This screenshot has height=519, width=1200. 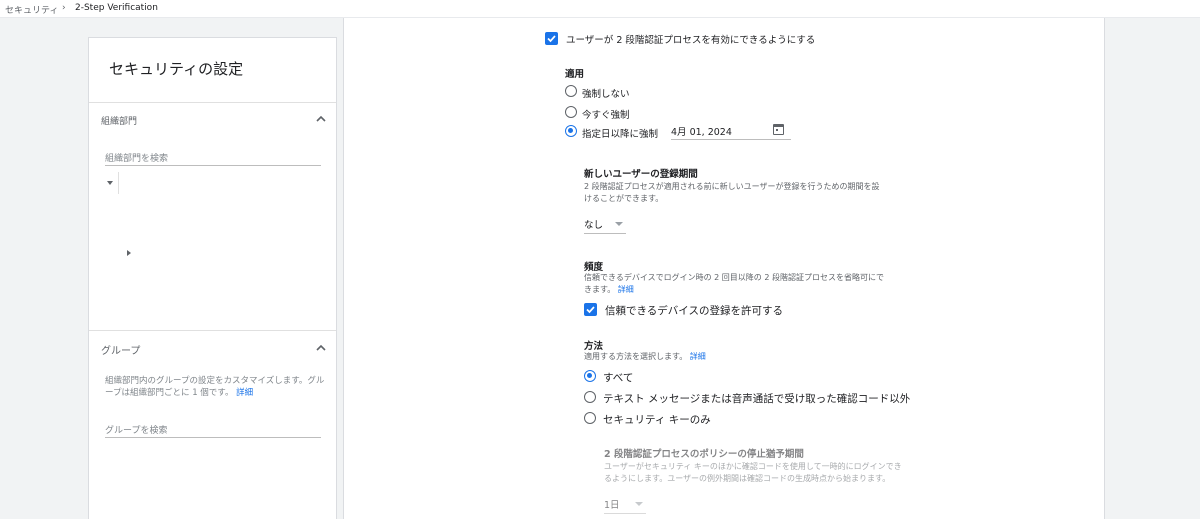 What do you see at coordinates (732, 186) in the screenshot?
I see `enrollment-description-line: 2 段階認証プロセスが適用される前に新しいユーザーが登録を行うための期間を設` at bounding box center [732, 186].